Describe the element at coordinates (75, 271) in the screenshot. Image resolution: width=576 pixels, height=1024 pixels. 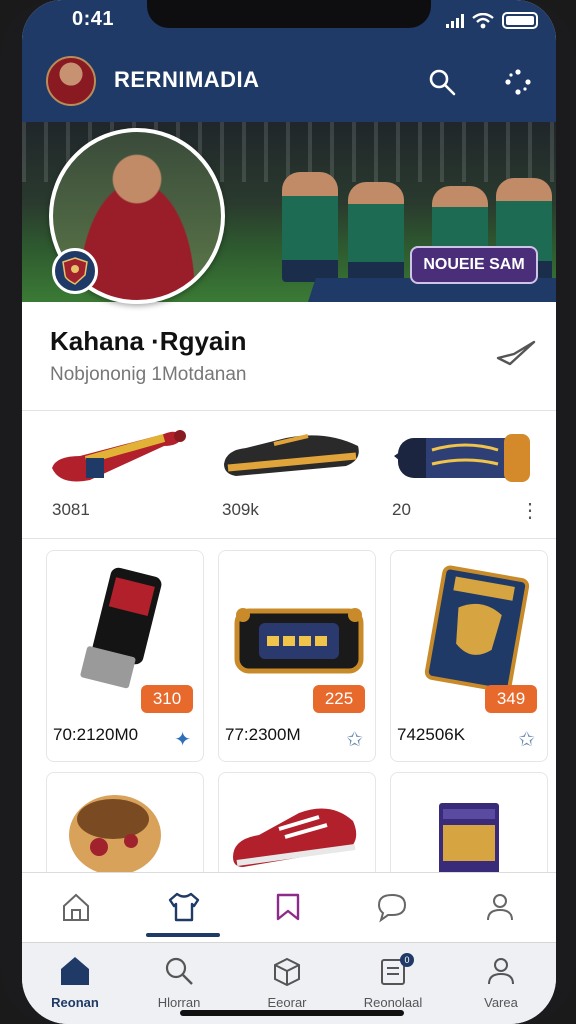
I see `club-badge-icon` at that location.